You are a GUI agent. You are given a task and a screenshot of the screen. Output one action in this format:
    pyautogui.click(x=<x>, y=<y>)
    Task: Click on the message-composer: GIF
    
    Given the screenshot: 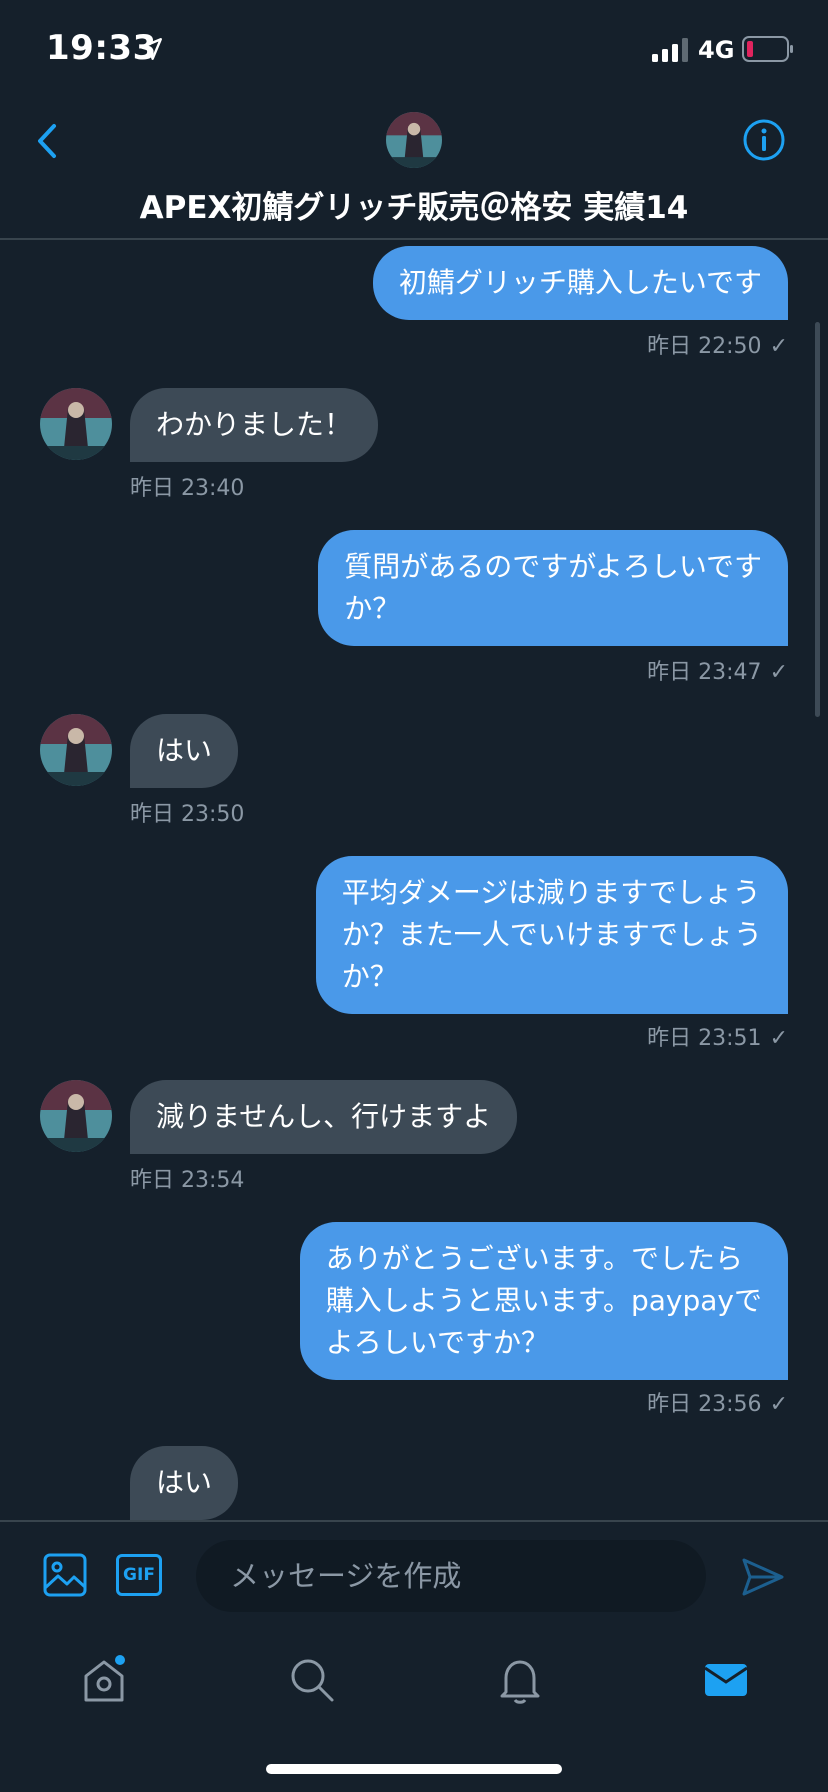 What is the action you would take?
    pyautogui.click(x=414, y=1575)
    